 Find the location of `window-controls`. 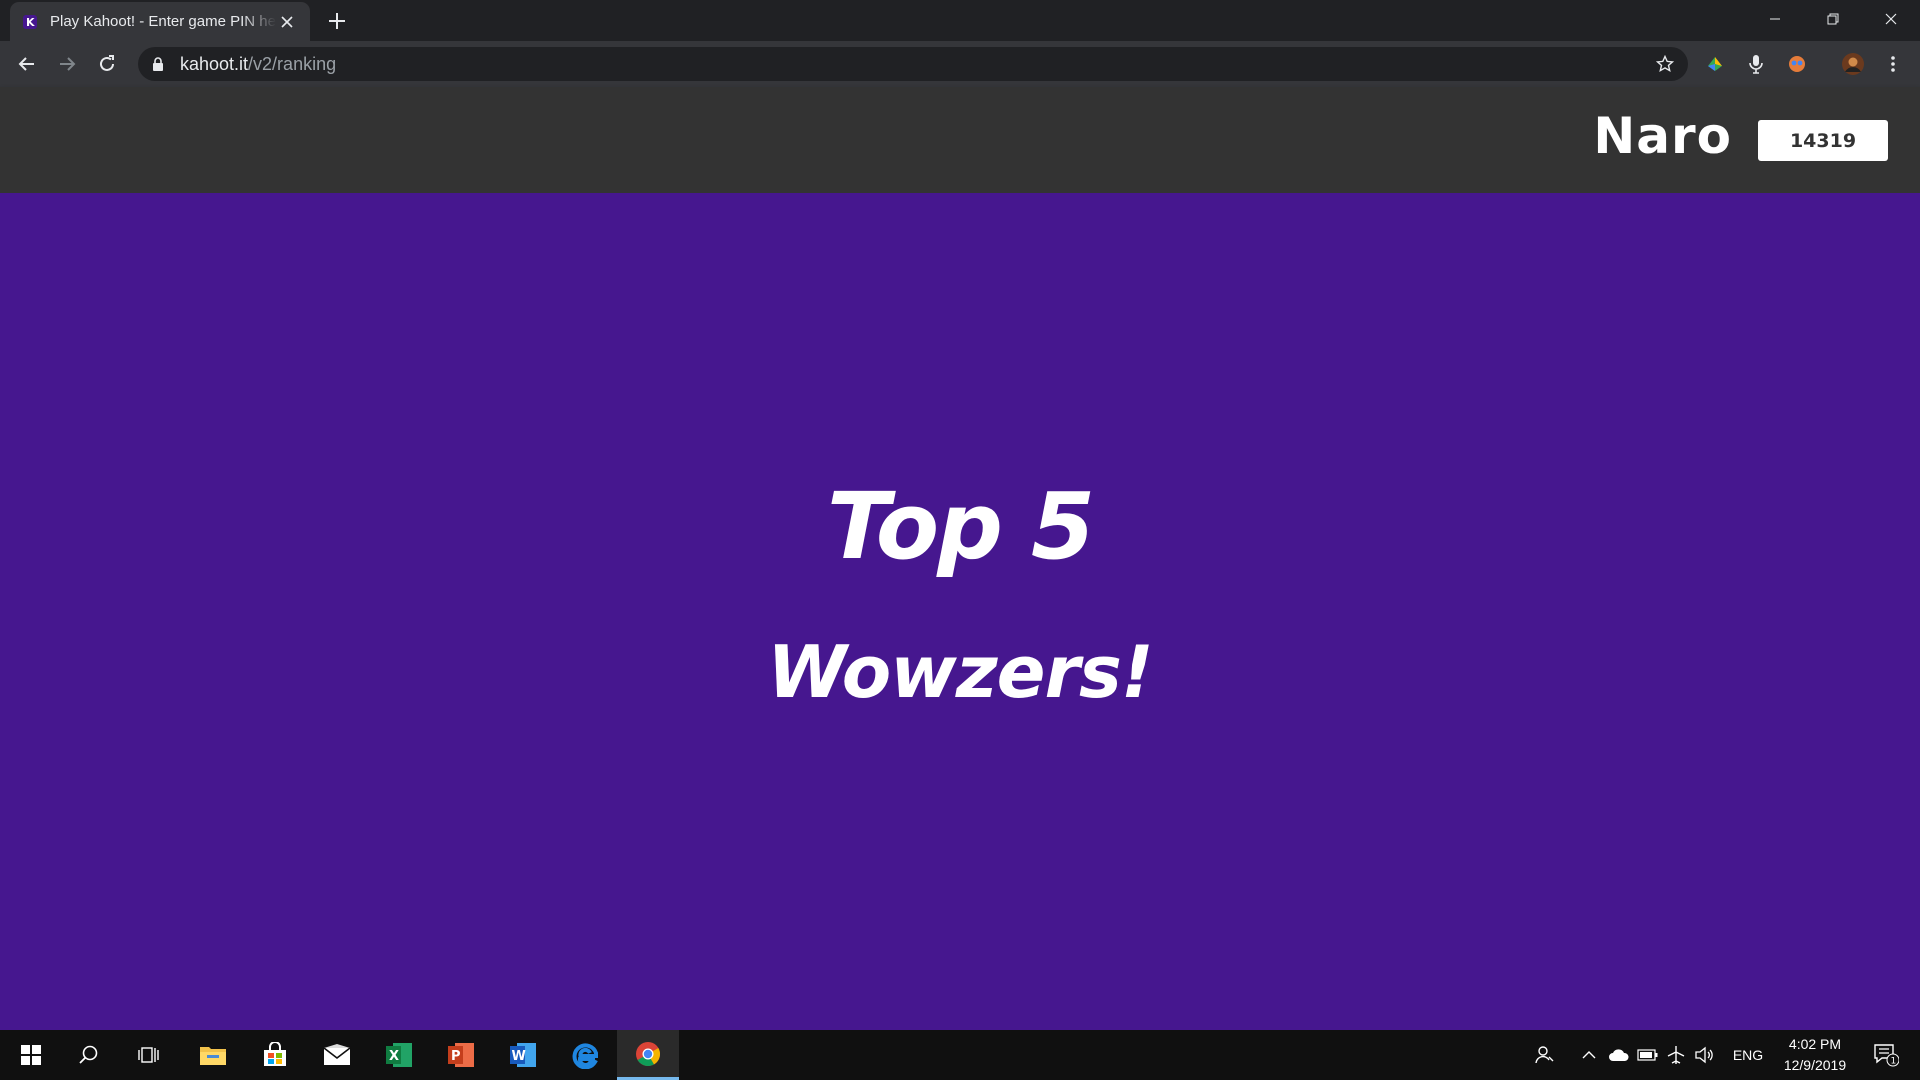

window-controls is located at coordinates (1833, 18).